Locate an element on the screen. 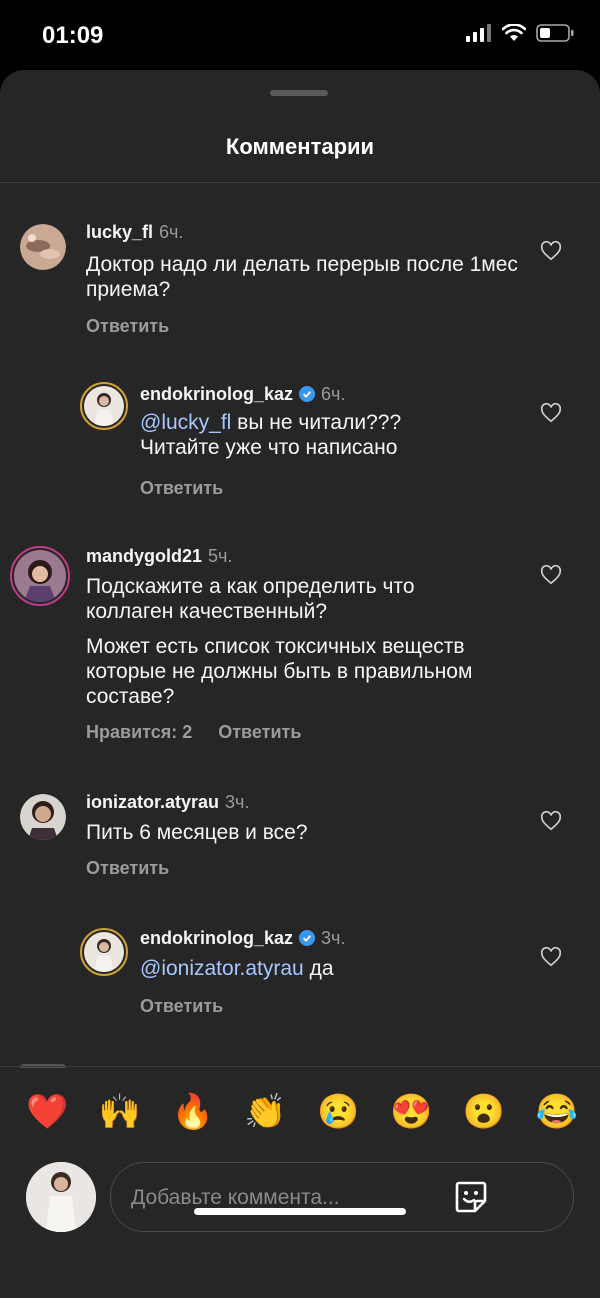 The height and width of the screenshot is (1298, 600). comment-time: 5ч. is located at coordinates (220, 556).